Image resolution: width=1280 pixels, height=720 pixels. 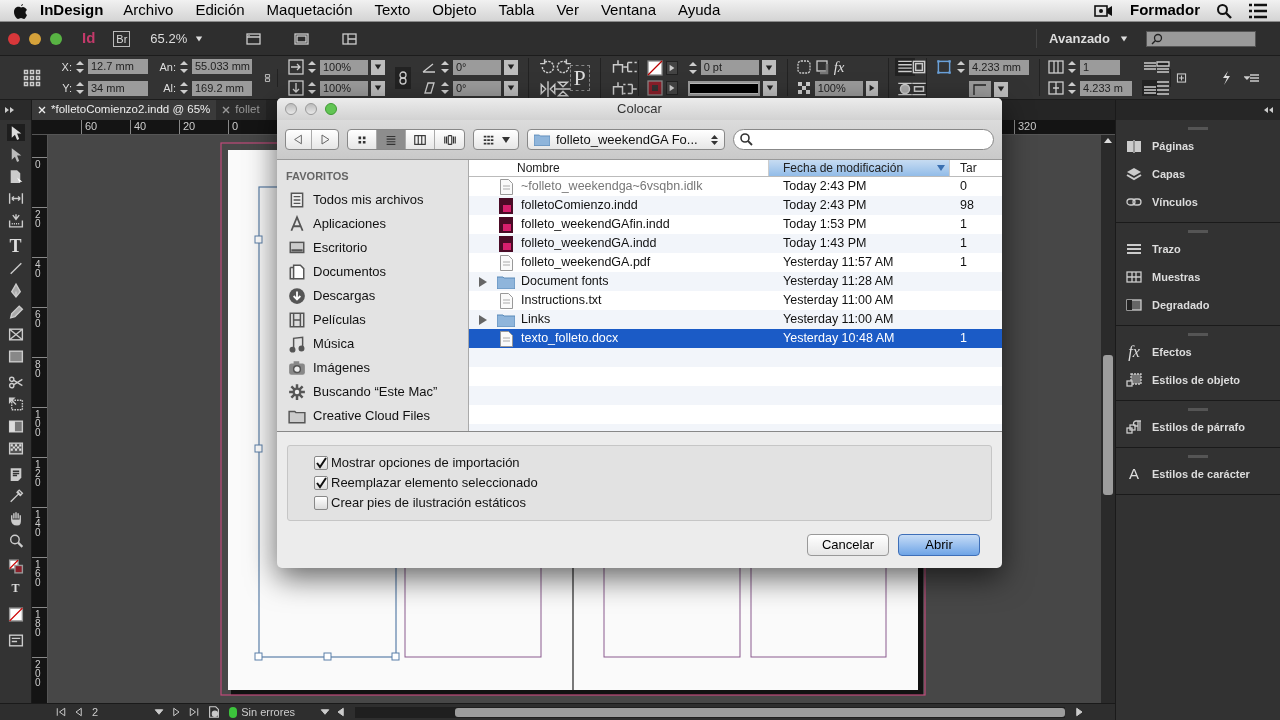 What do you see at coordinates (548, 66) in the screenshot?
I see `rotate-clockwise-icon` at bounding box center [548, 66].